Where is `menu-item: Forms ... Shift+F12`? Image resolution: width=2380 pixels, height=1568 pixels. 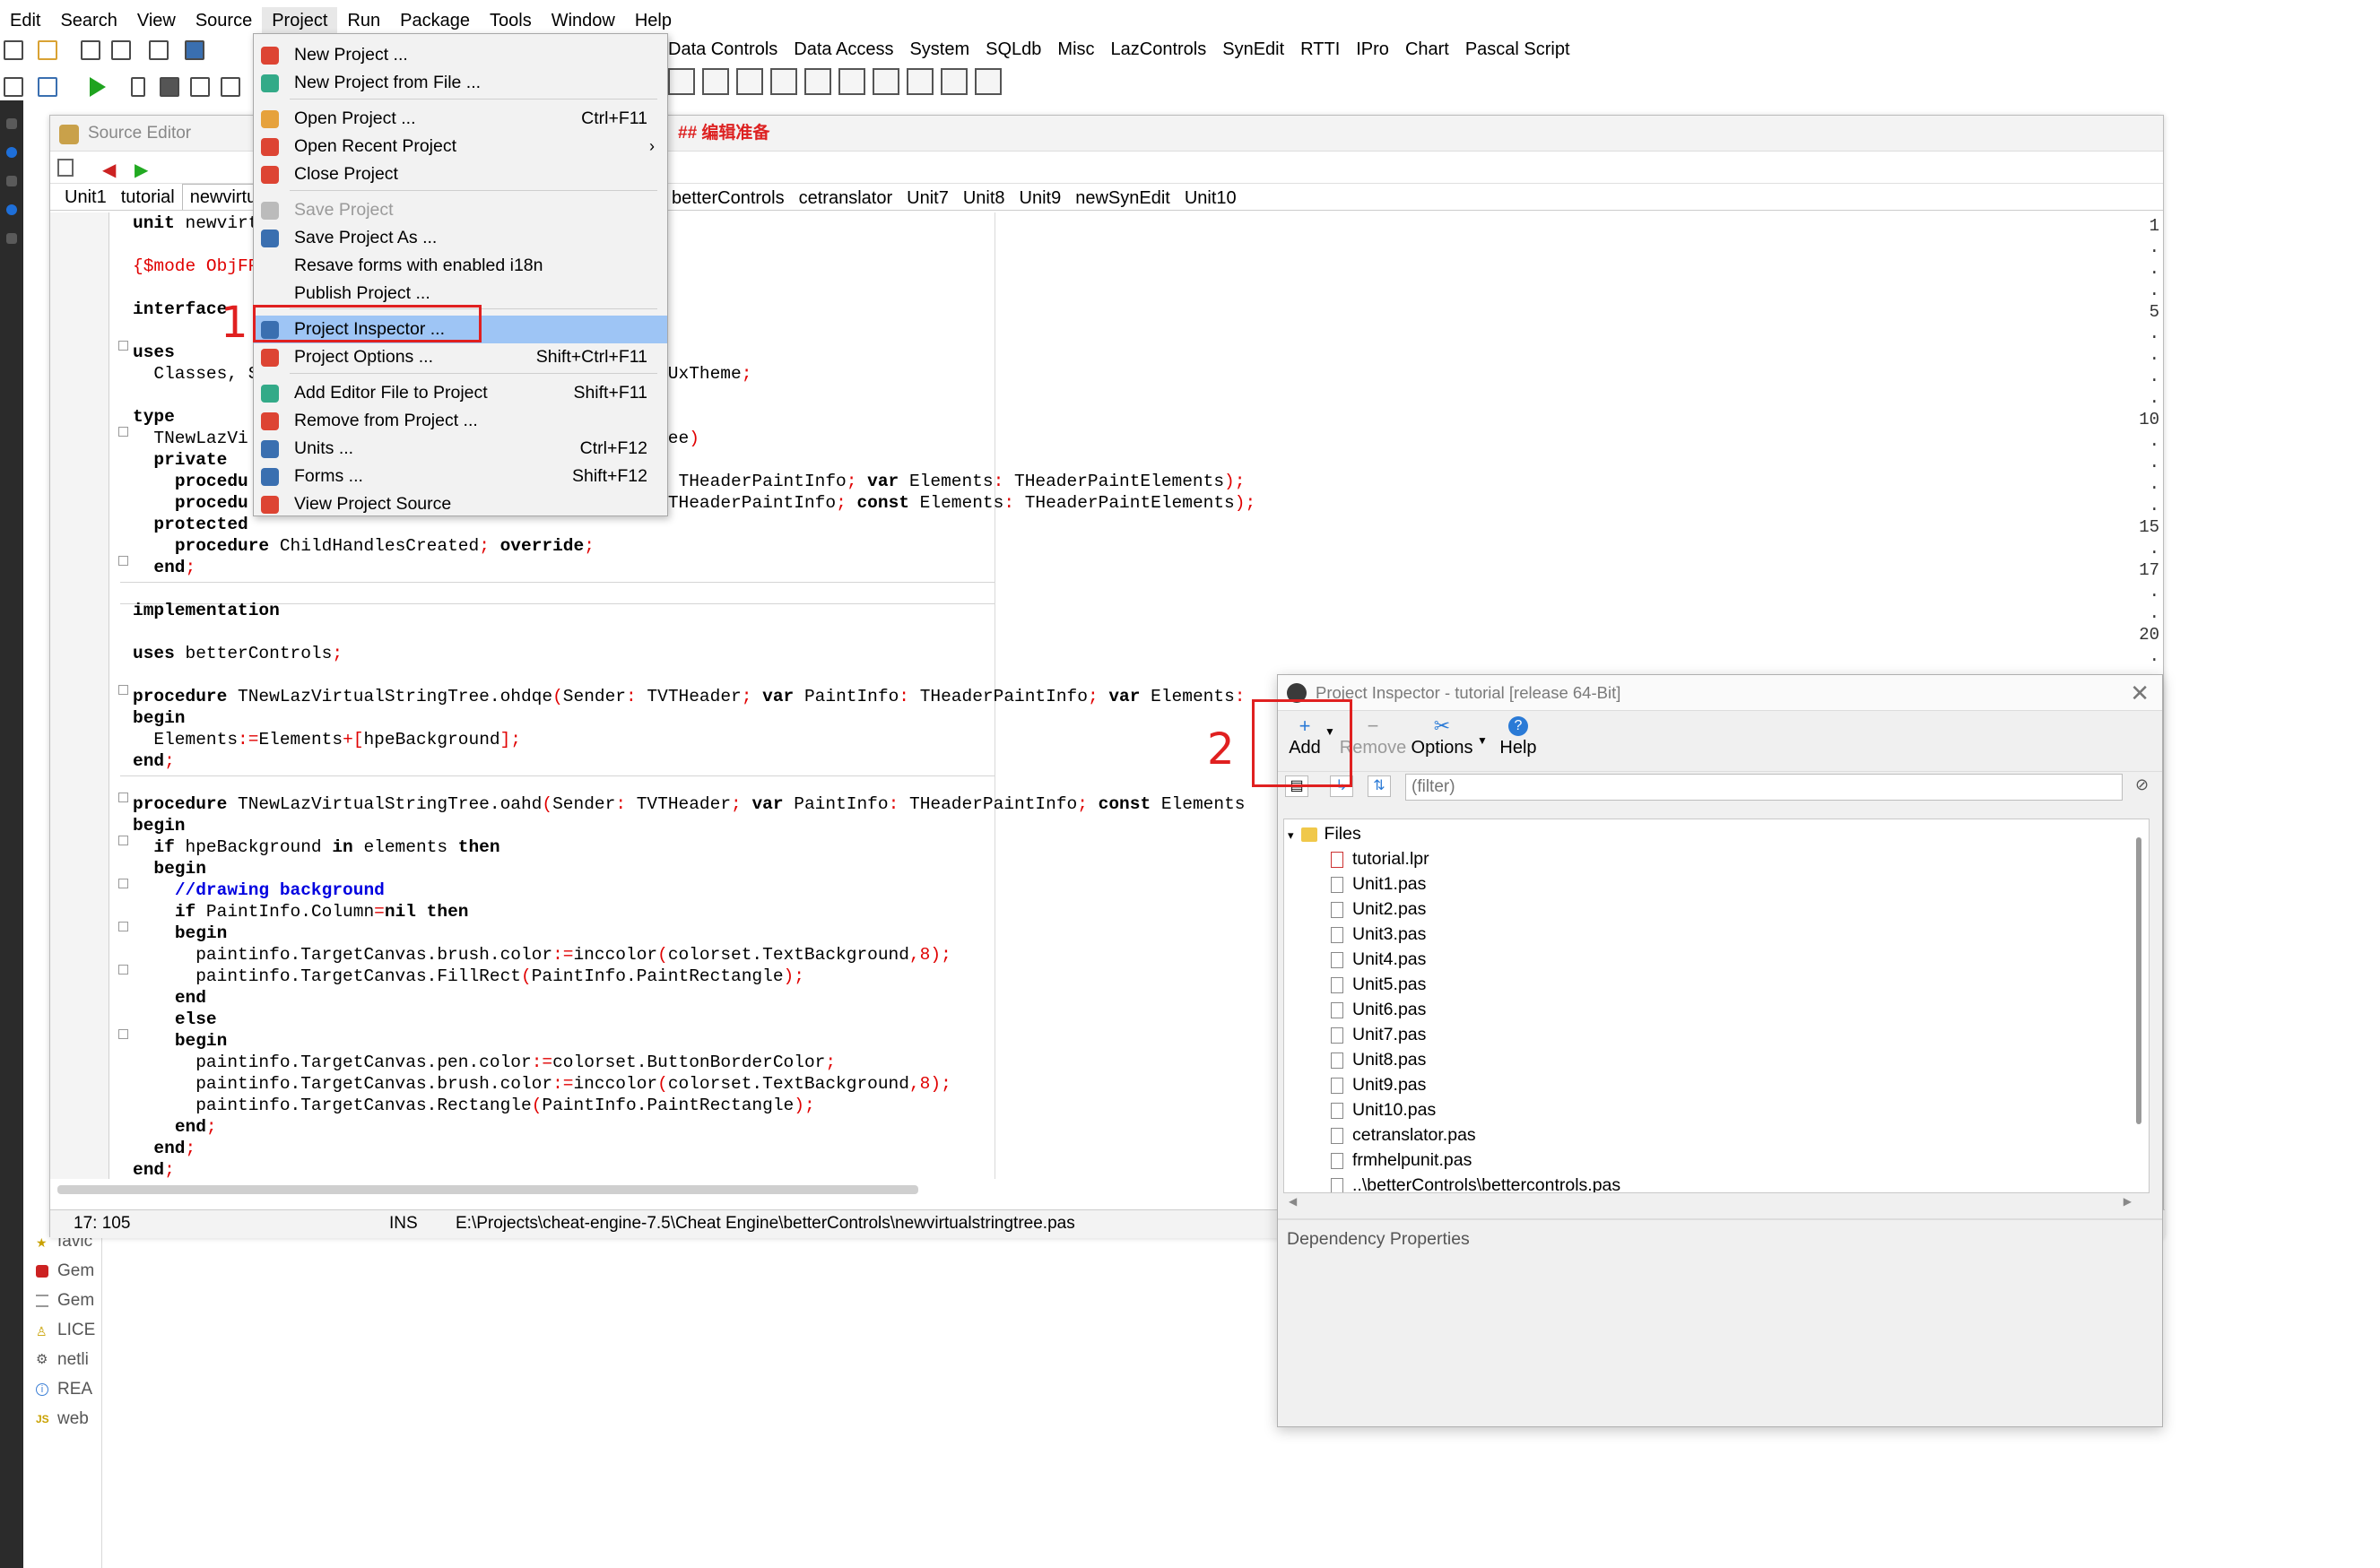 menu-item: Forms ... Shift+F12 is located at coordinates (461, 476).